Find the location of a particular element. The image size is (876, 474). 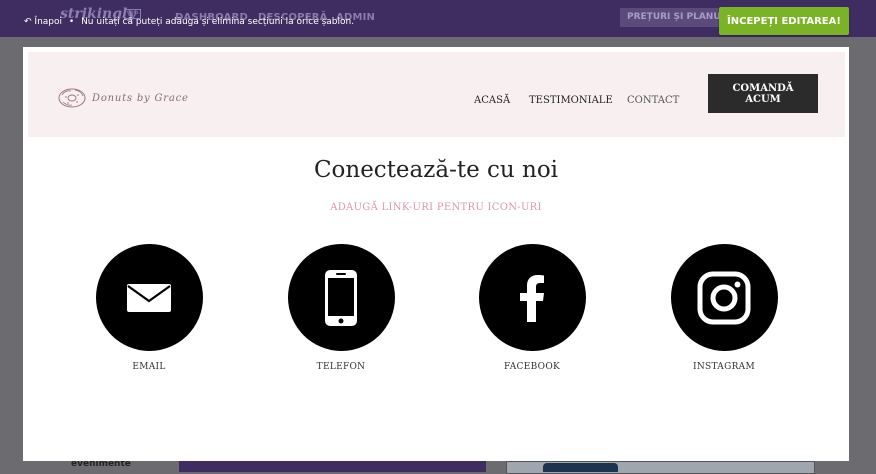

instagram-circle is located at coordinates (724, 297).